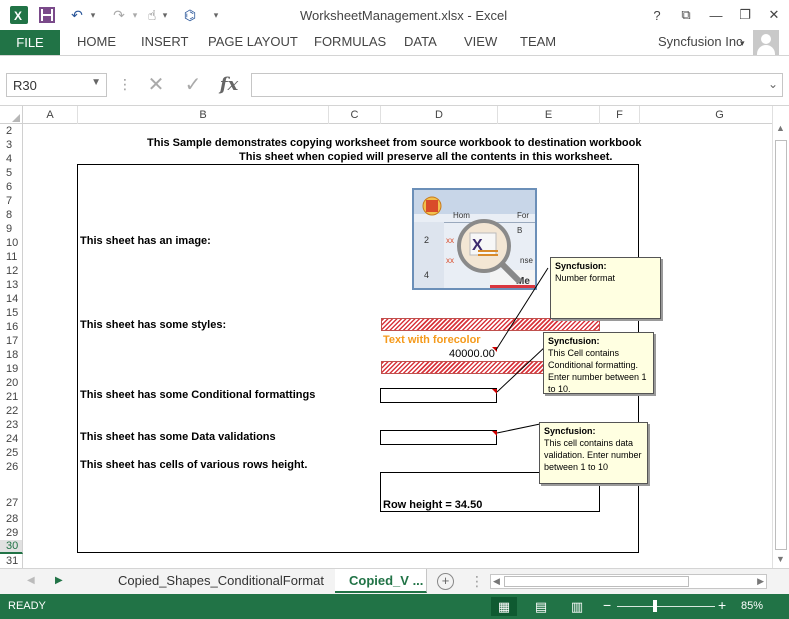 This screenshot has width=789, height=619. What do you see at coordinates (666, 606) in the screenshot?
I see `zoom-slider` at bounding box center [666, 606].